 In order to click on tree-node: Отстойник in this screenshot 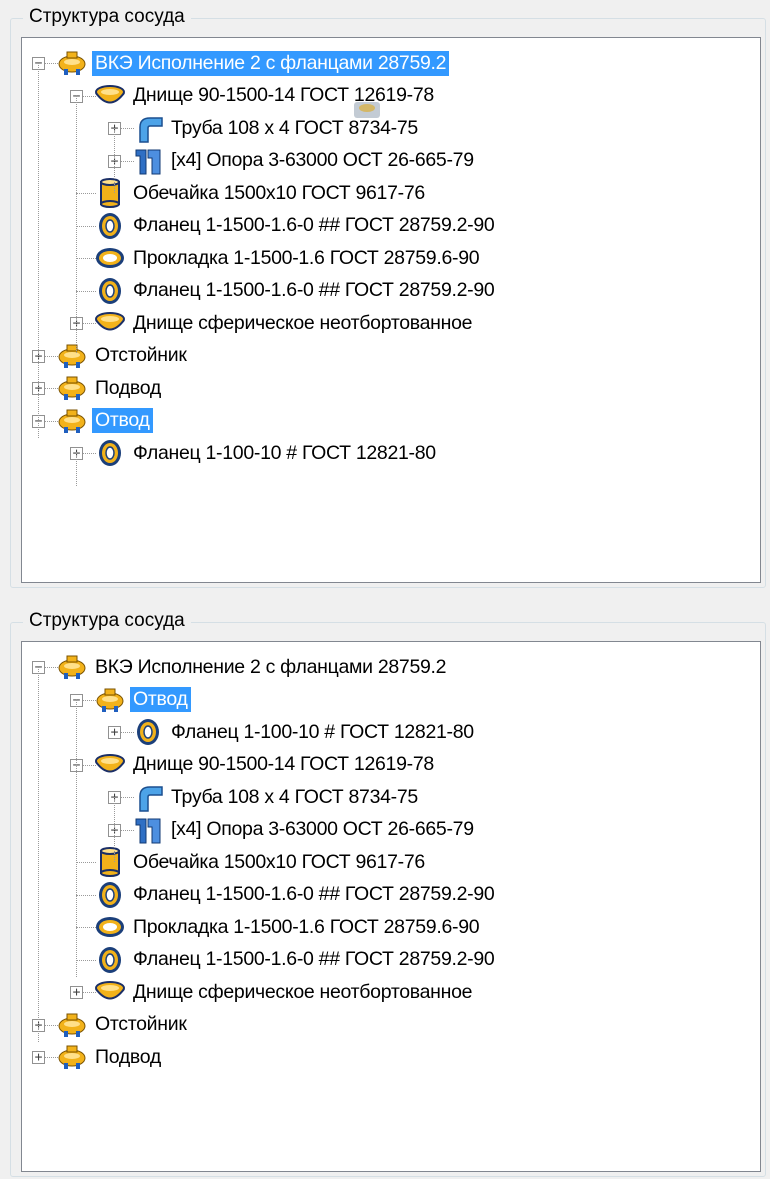, I will do `click(123, 1025)`.